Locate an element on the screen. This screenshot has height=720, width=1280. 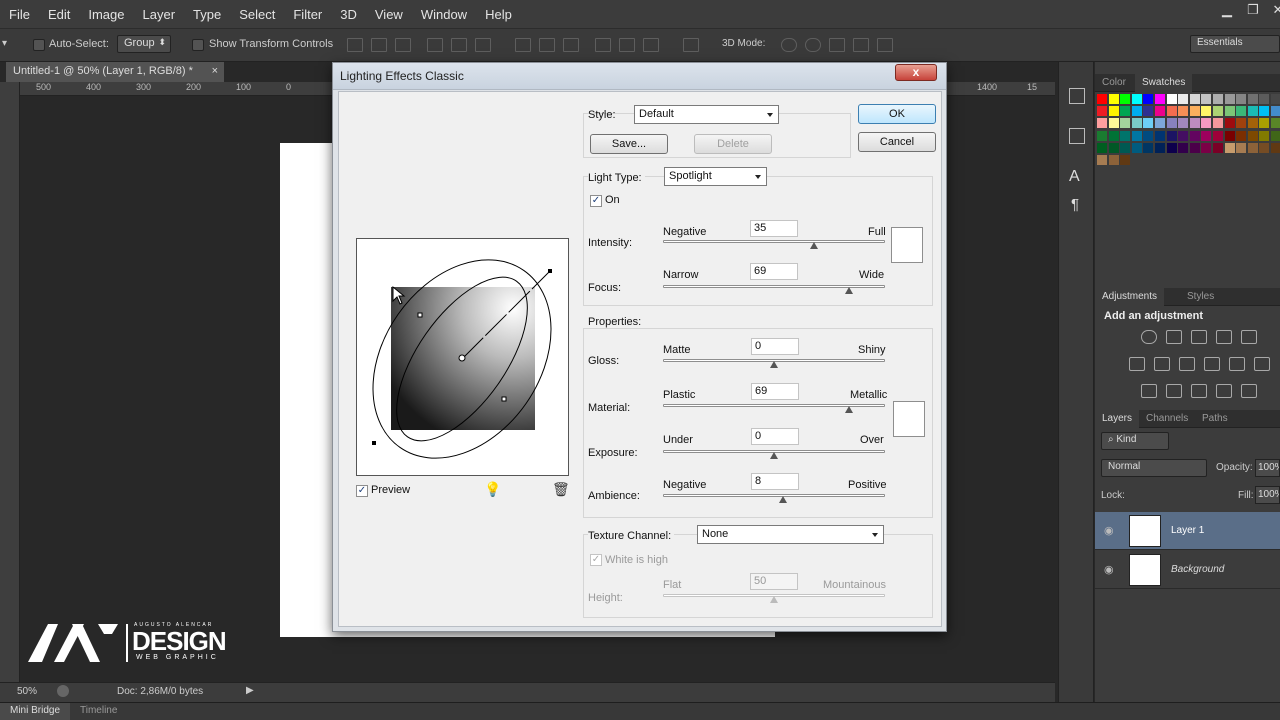
tab-paths: Paths is located at coordinates (1215, 418).